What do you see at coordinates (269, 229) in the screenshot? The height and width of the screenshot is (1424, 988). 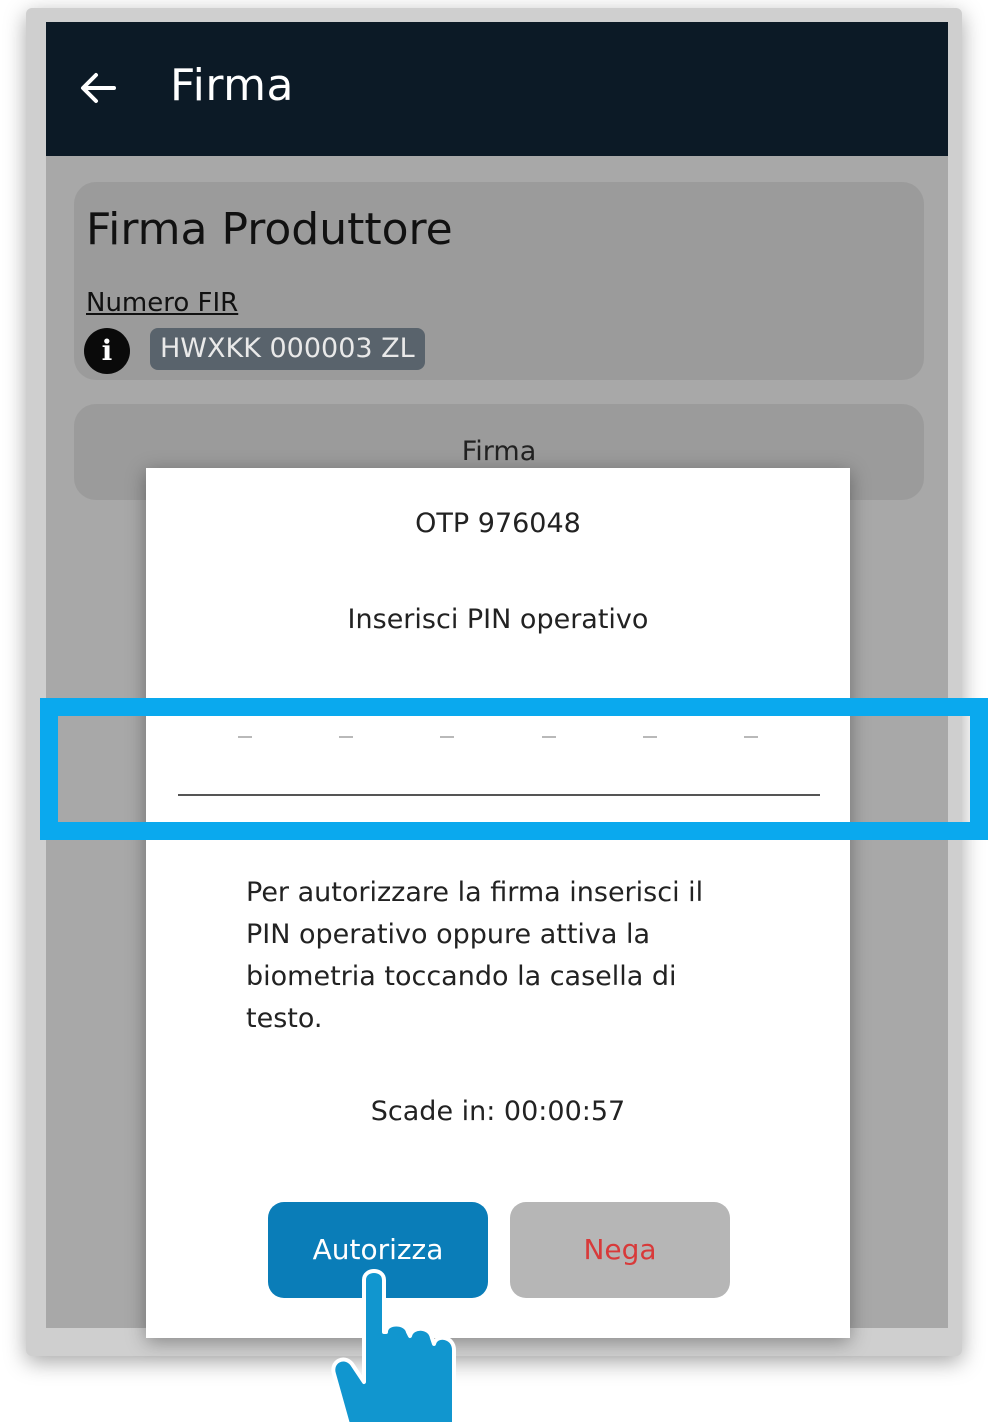 I see `card-title: Firma Produttore` at bounding box center [269, 229].